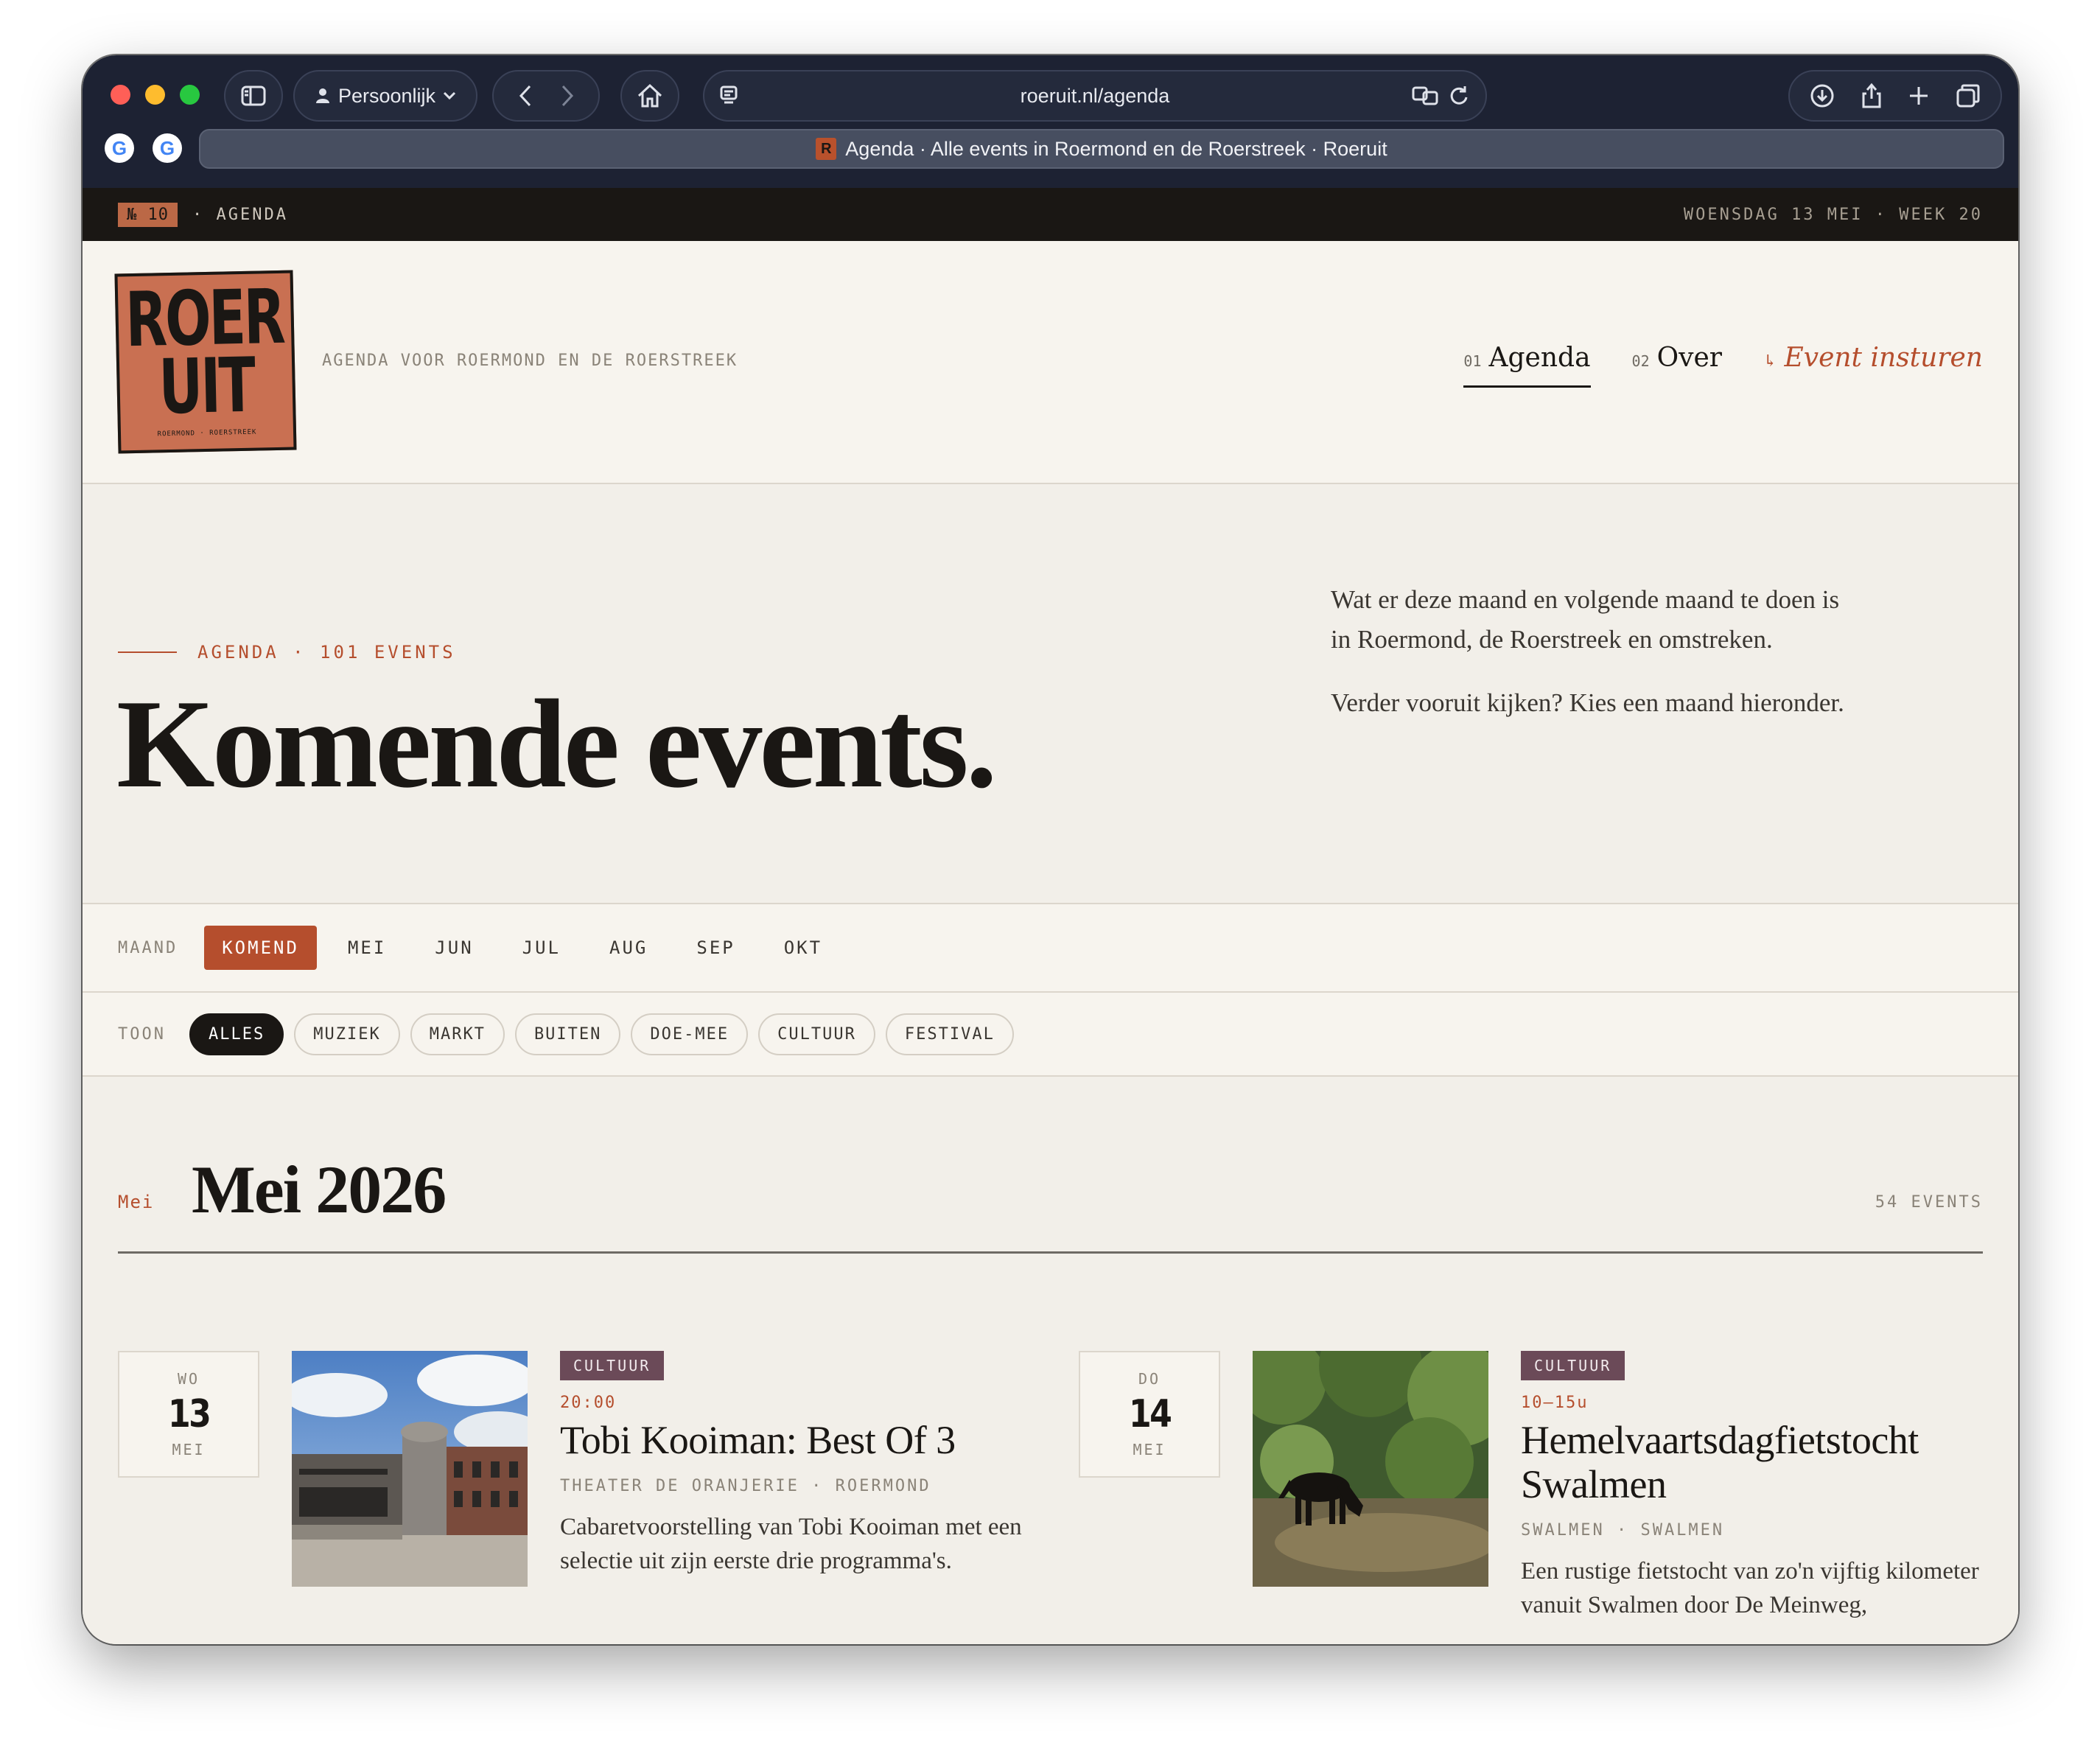 This screenshot has width=2100, height=1754. I want to click on month-chip-jun: JUN, so click(454, 948).